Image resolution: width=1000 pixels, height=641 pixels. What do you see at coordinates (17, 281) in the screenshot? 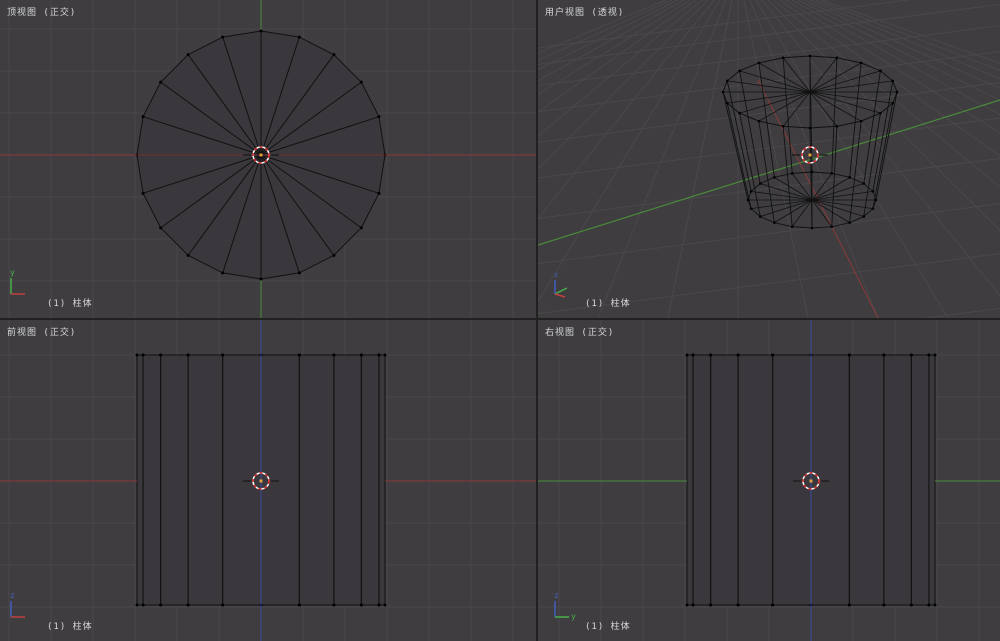
I see `axis-gizmo-icon: y` at bounding box center [17, 281].